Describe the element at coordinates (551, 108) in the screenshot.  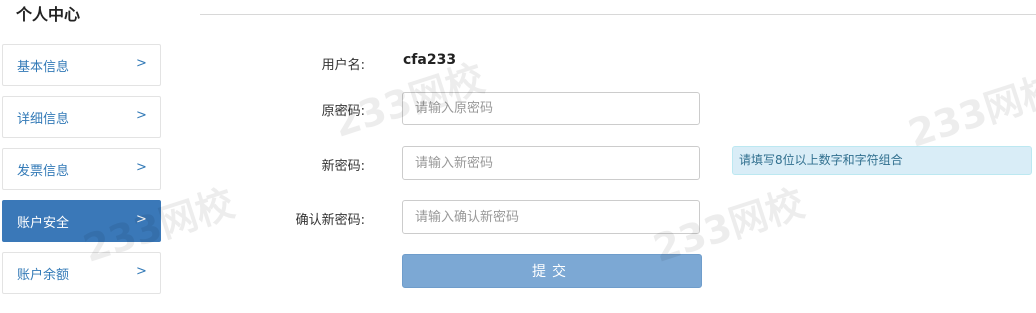
I see `old-password-input` at that location.